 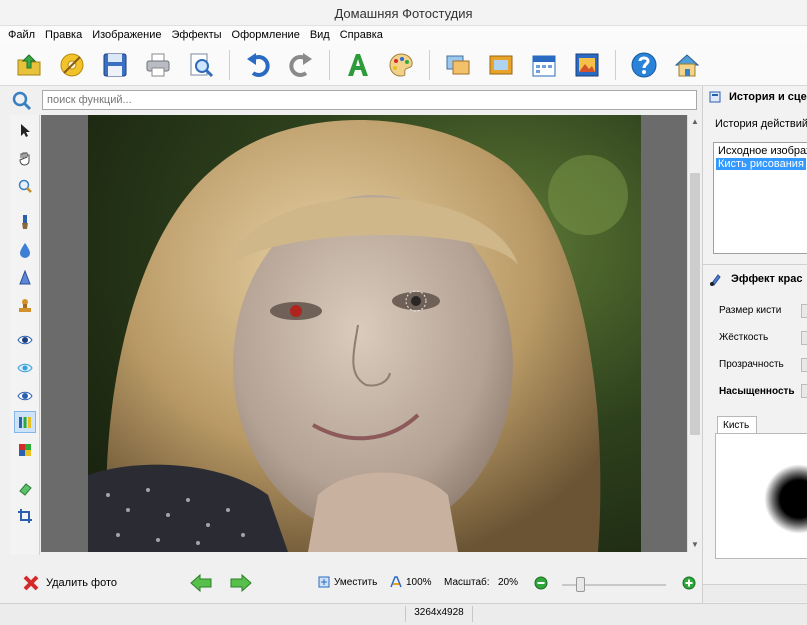 I want to click on zoom-out-icon, so click(x=541, y=583).